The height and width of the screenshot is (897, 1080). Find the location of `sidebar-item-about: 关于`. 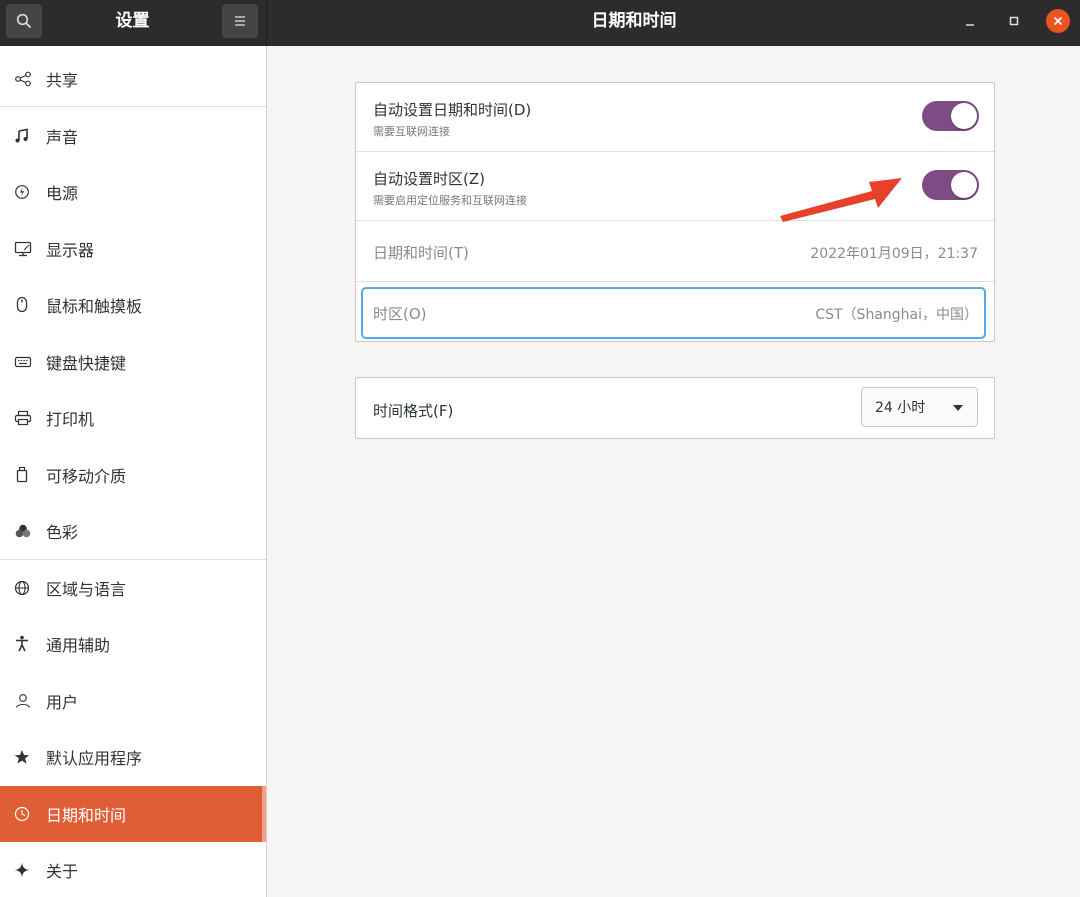

sidebar-item-about: 关于 is located at coordinates (133, 869).